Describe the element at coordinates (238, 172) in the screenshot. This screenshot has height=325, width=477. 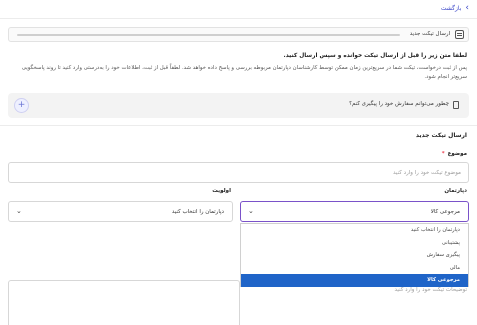
I see `subject-input: موضوع تیکت خود را وارد کنید` at that location.